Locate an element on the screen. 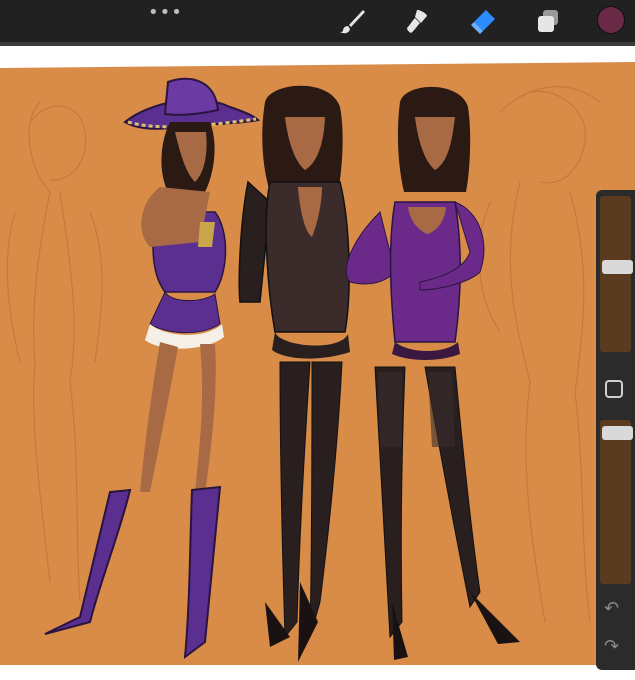 The image size is (635, 680). more-options-icon: ••• is located at coordinates (165, 12).